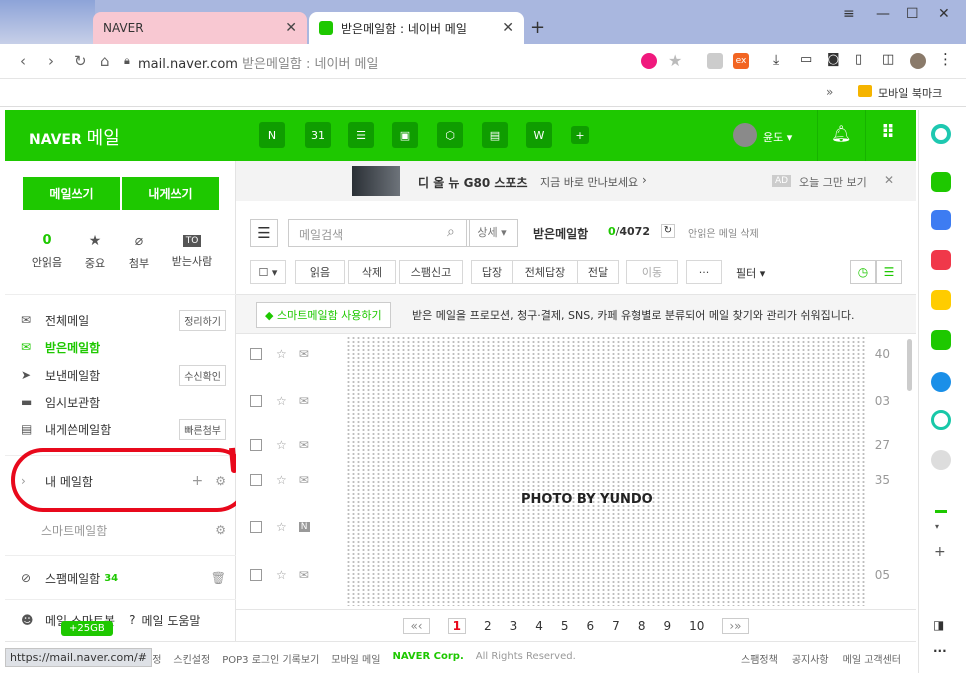  I want to click on app-contacts-icon: ▣, so click(405, 135).